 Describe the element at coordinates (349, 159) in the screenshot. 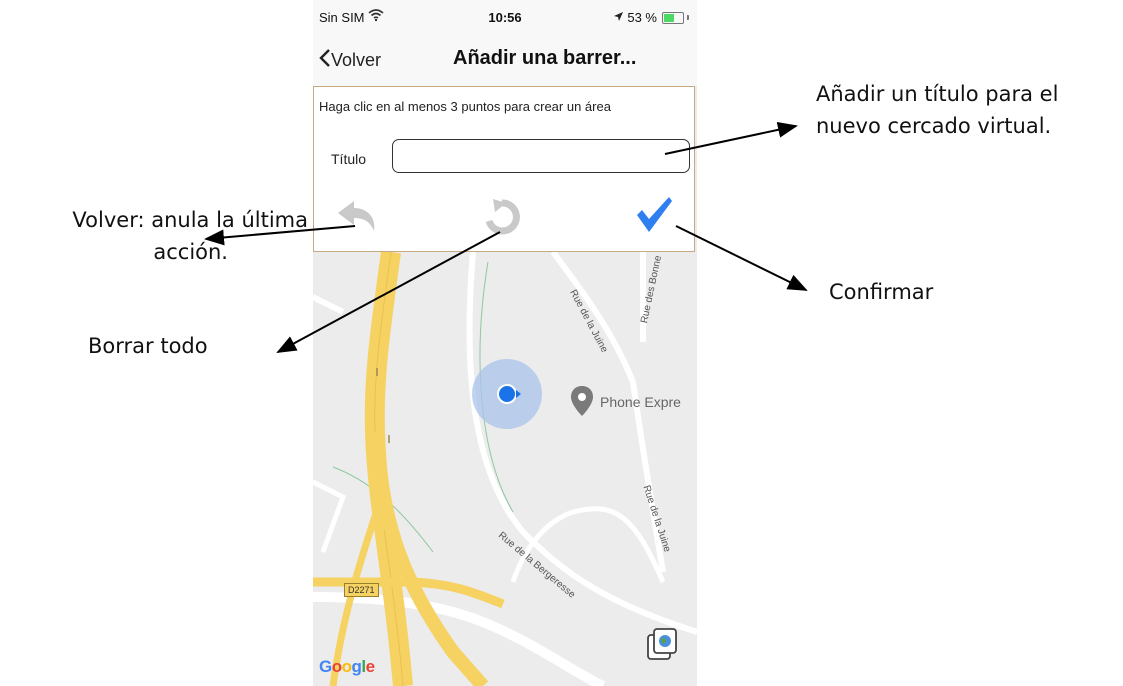

I see `title-label: Título` at that location.